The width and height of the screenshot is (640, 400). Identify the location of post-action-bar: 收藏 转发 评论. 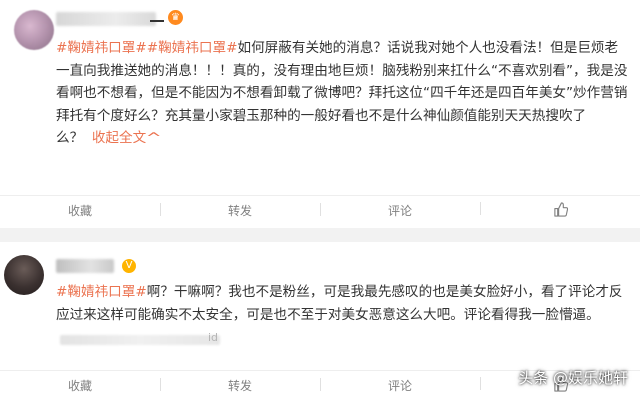
(320, 210).